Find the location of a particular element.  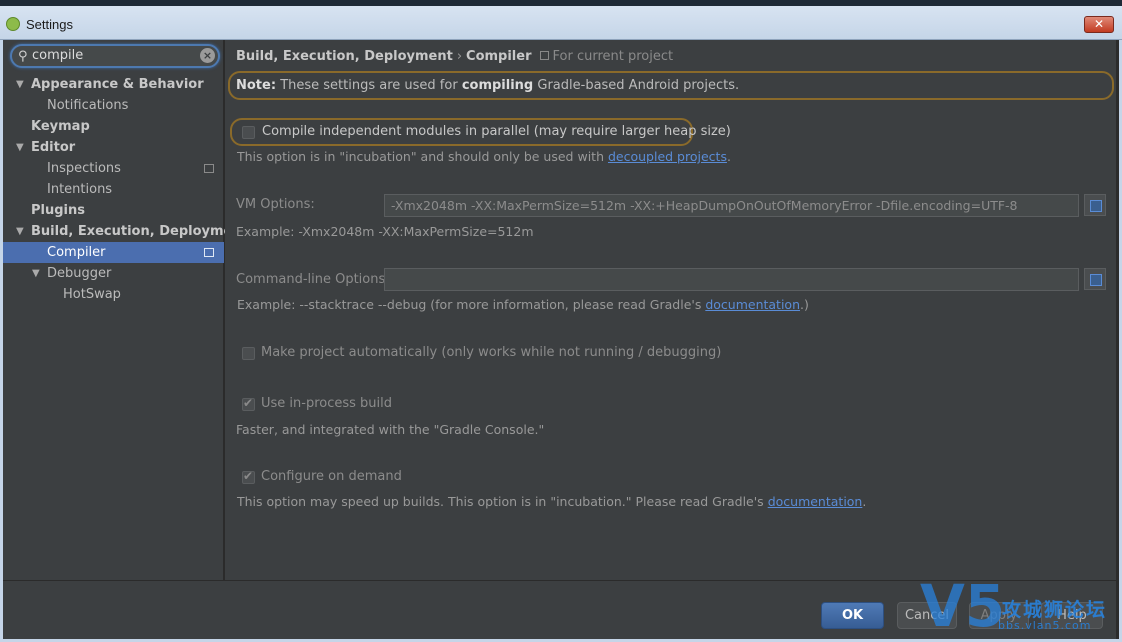

taskbar-strip is located at coordinates (561, 3).